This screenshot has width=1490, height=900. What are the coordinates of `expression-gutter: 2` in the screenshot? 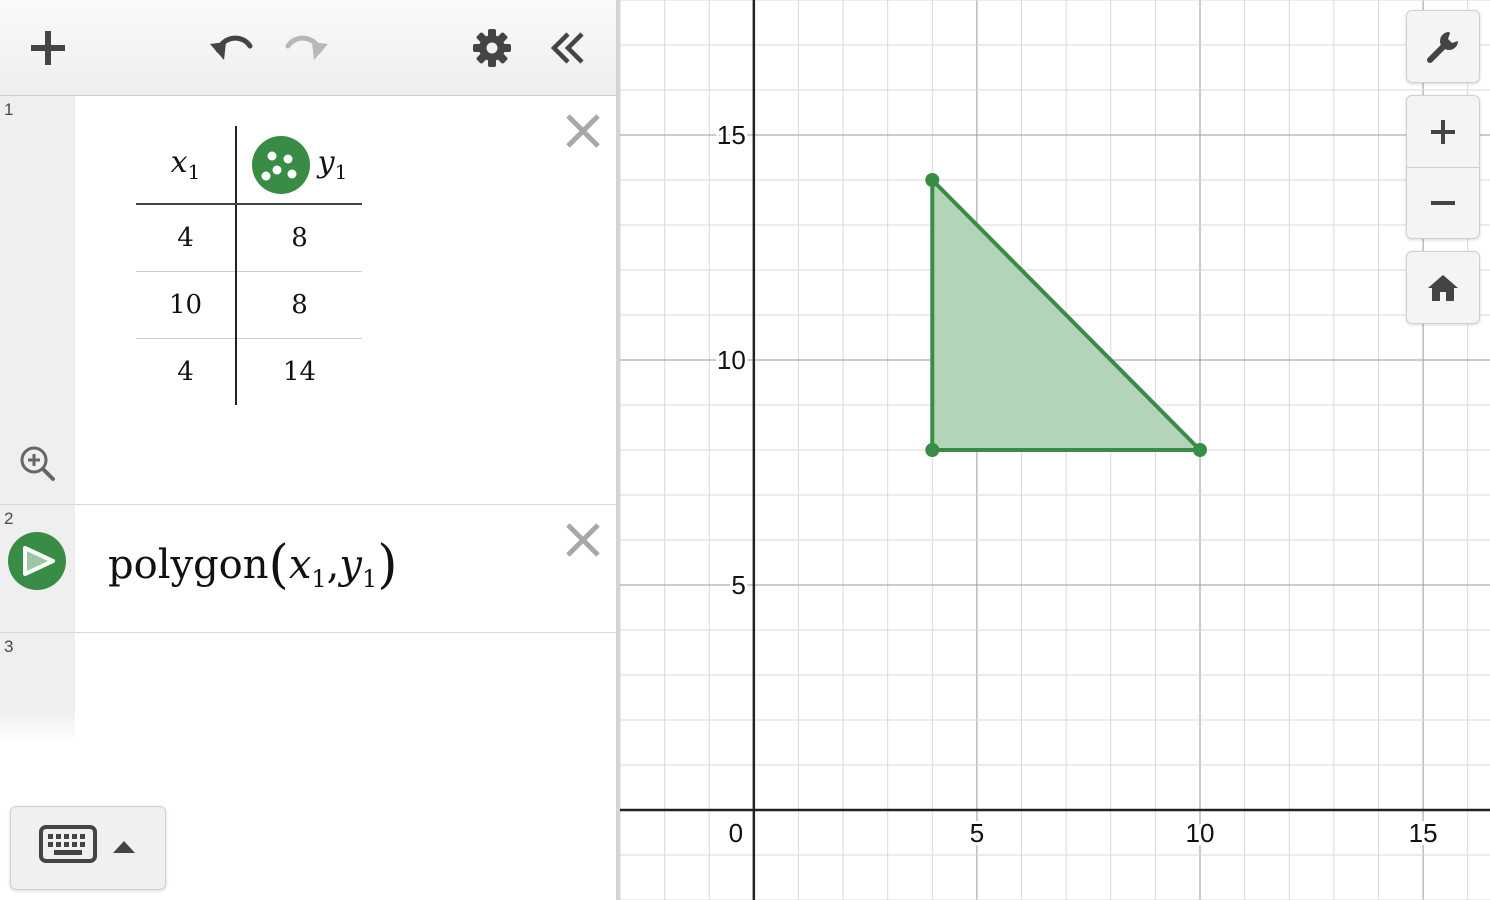 It's located at (37, 568).